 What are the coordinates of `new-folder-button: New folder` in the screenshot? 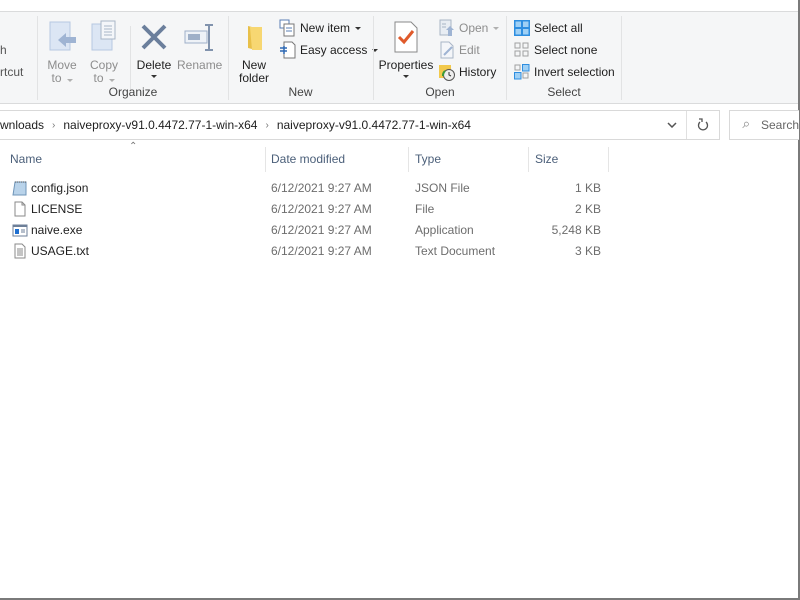 It's located at (254, 52).